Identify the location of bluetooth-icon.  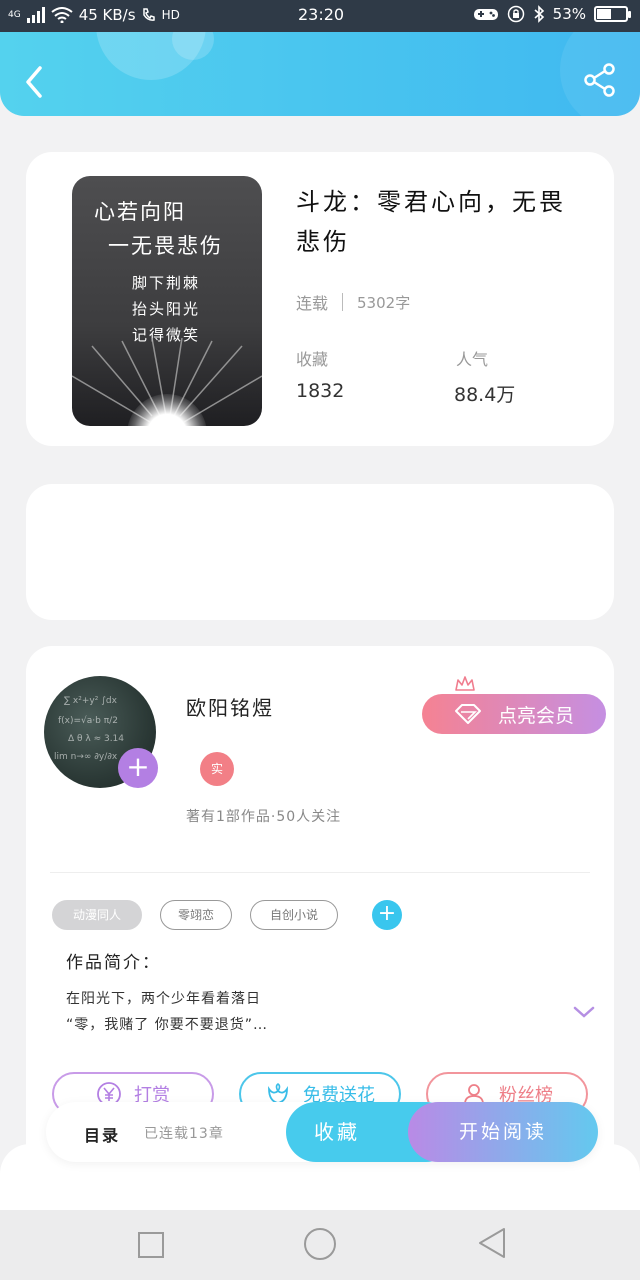
(539, 14).